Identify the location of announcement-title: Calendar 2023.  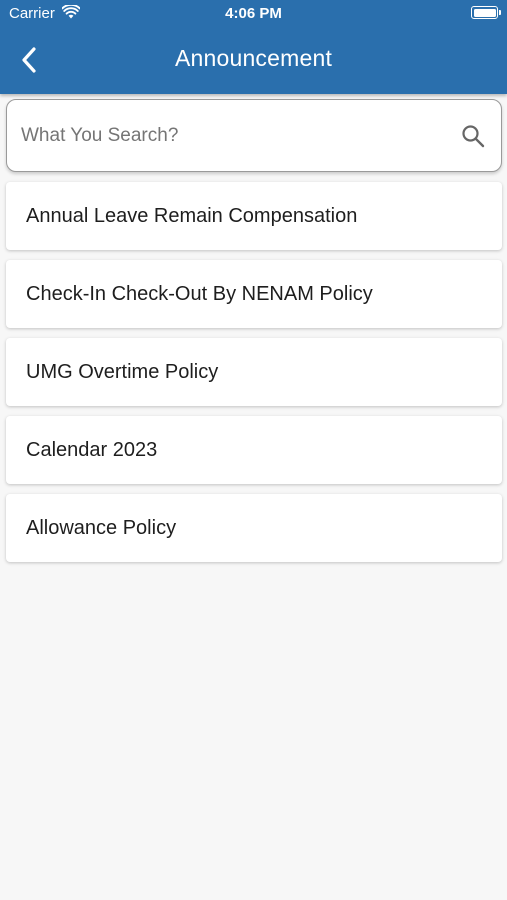
(92, 449).